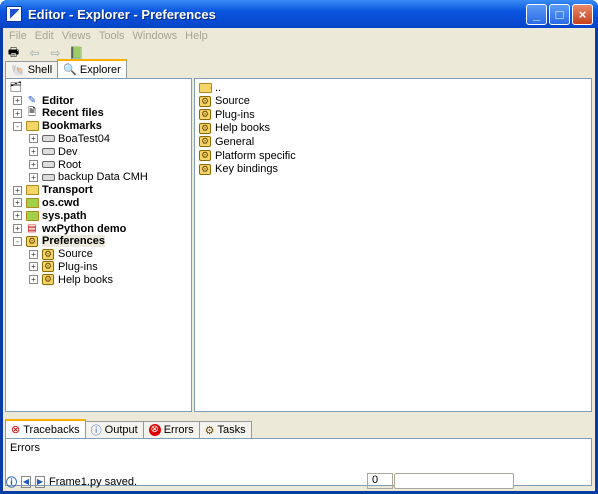 The height and width of the screenshot is (494, 598). Describe the element at coordinates (454, 481) in the screenshot. I see `status-field` at that location.